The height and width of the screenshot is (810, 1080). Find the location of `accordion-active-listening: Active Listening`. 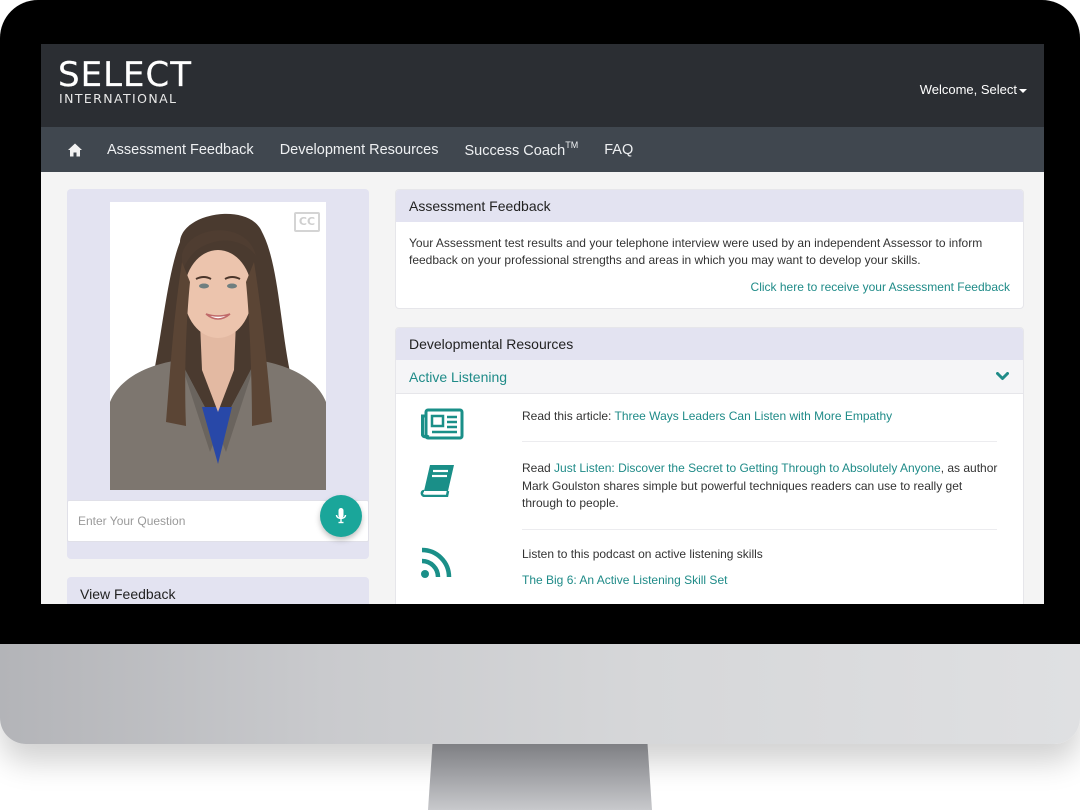

accordion-active-listening: Active Listening is located at coordinates (709, 377).